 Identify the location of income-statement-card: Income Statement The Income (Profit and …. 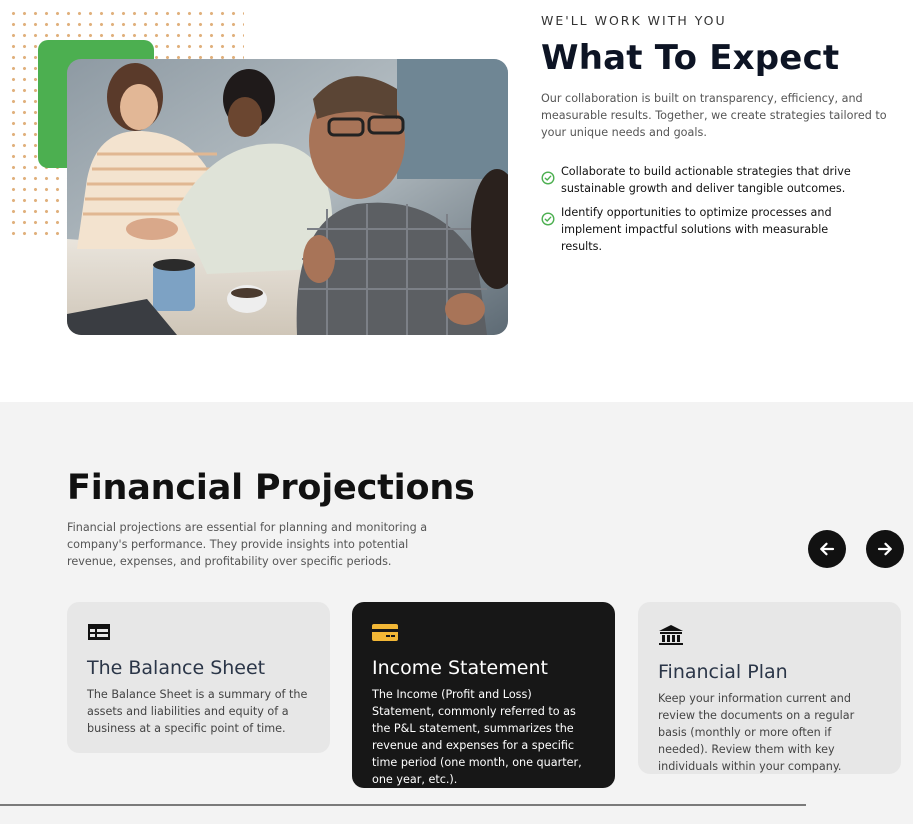
(483, 695).